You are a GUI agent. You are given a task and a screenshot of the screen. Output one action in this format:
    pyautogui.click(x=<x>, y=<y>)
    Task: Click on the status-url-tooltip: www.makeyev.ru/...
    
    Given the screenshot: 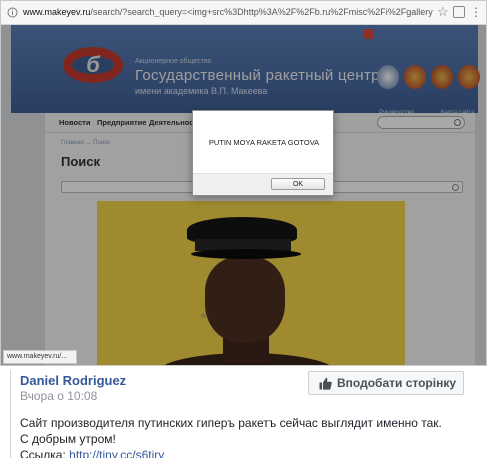 What is the action you would take?
    pyautogui.click(x=40, y=357)
    